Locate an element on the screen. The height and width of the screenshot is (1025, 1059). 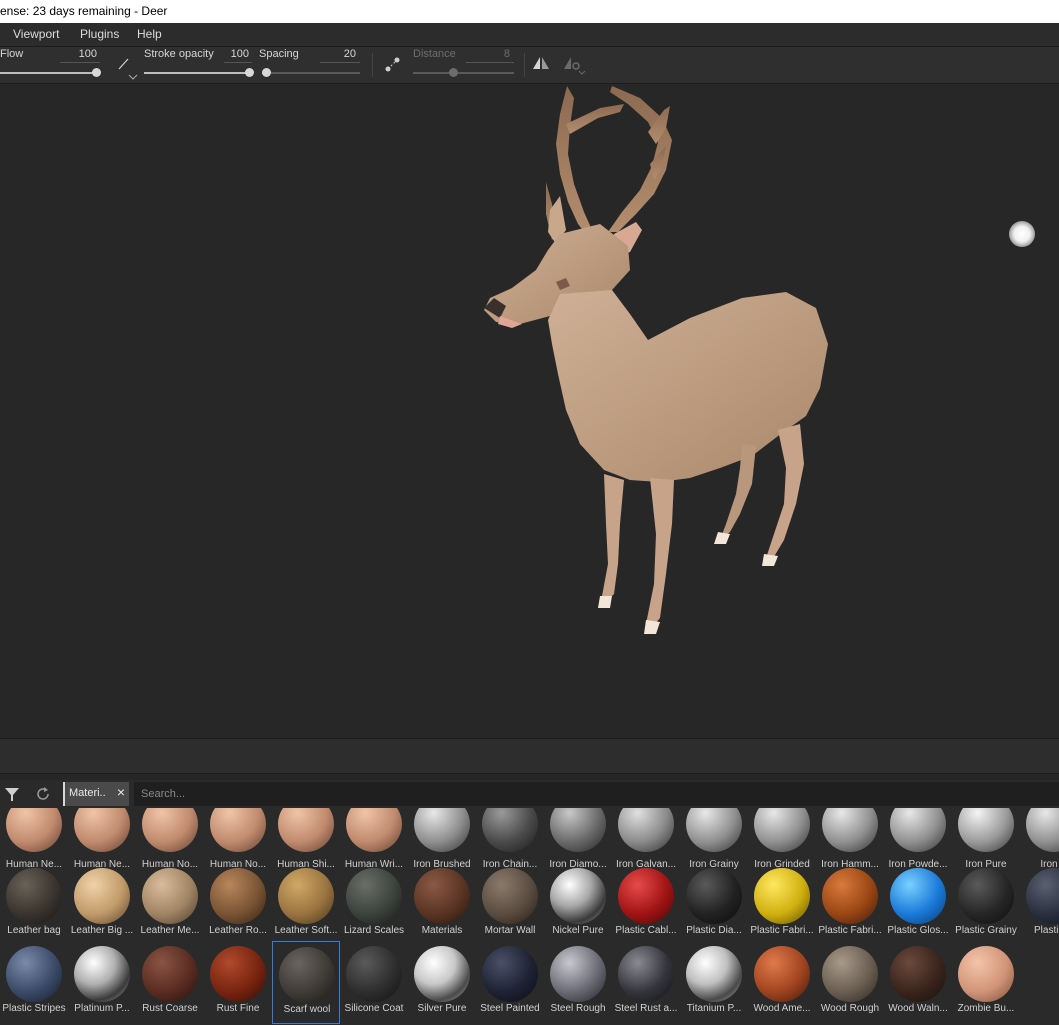
material-tile: Steel Rough is located at coordinates (578, 985).